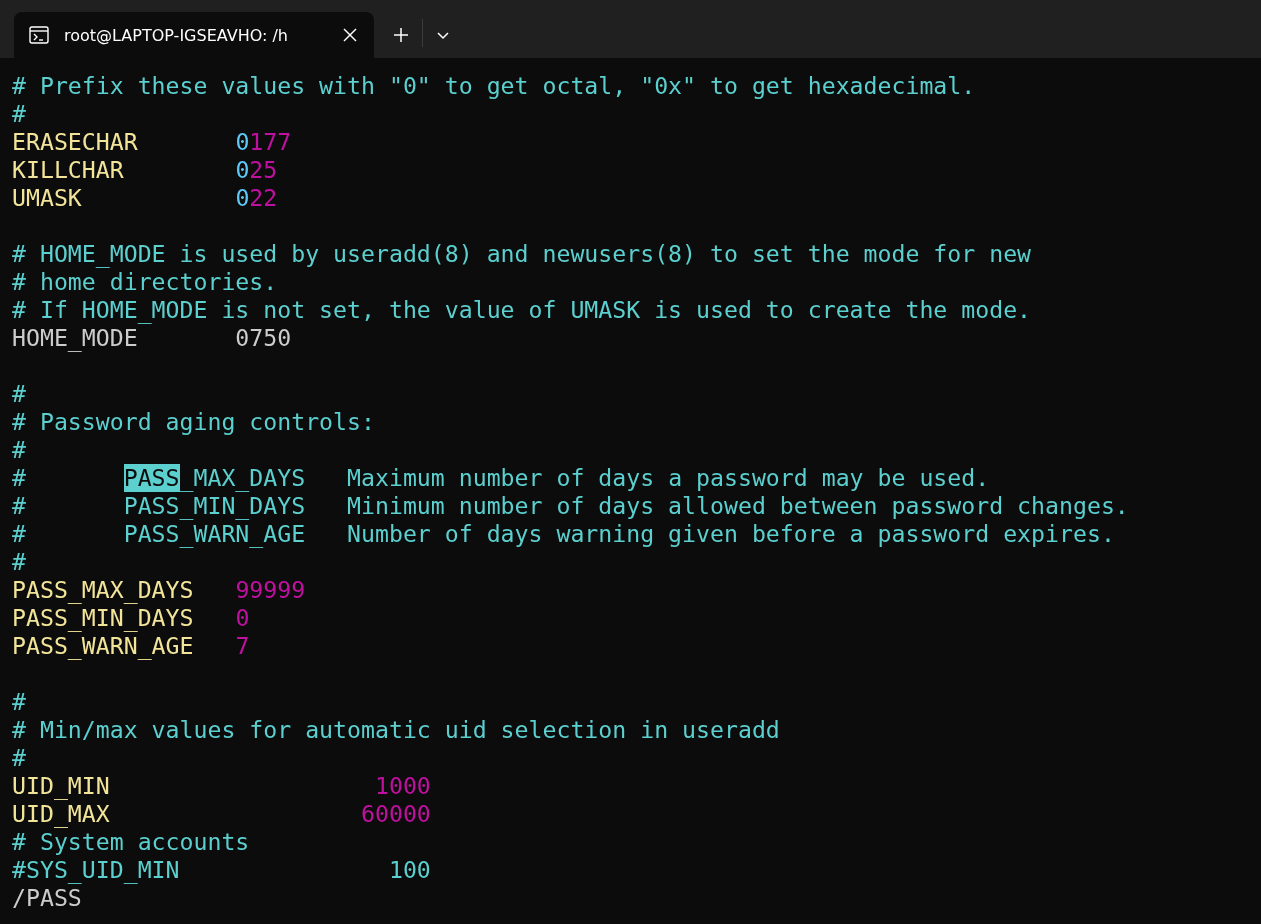 The width and height of the screenshot is (1261, 924). Describe the element at coordinates (522, 310) in the screenshot. I see `comment-text: # If HOME_MODE is not set, the value of UMASK is used to create the mode.` at that location.